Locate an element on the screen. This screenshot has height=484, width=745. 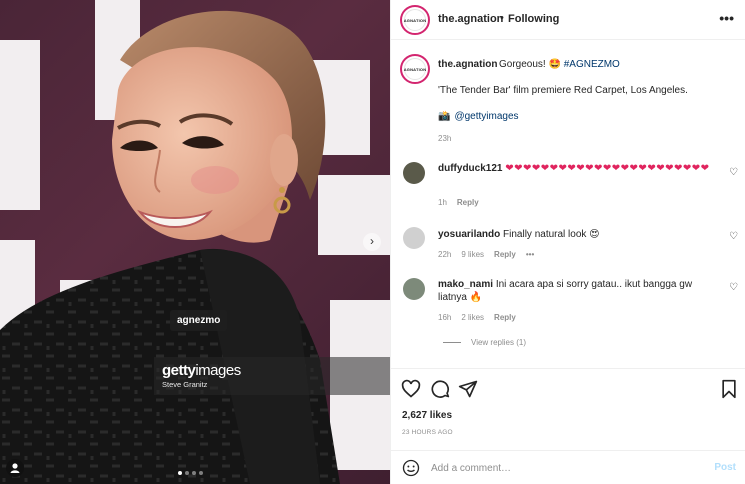
comment-meta: 16h 2 likes Reply is located at coordinates (482, 317).